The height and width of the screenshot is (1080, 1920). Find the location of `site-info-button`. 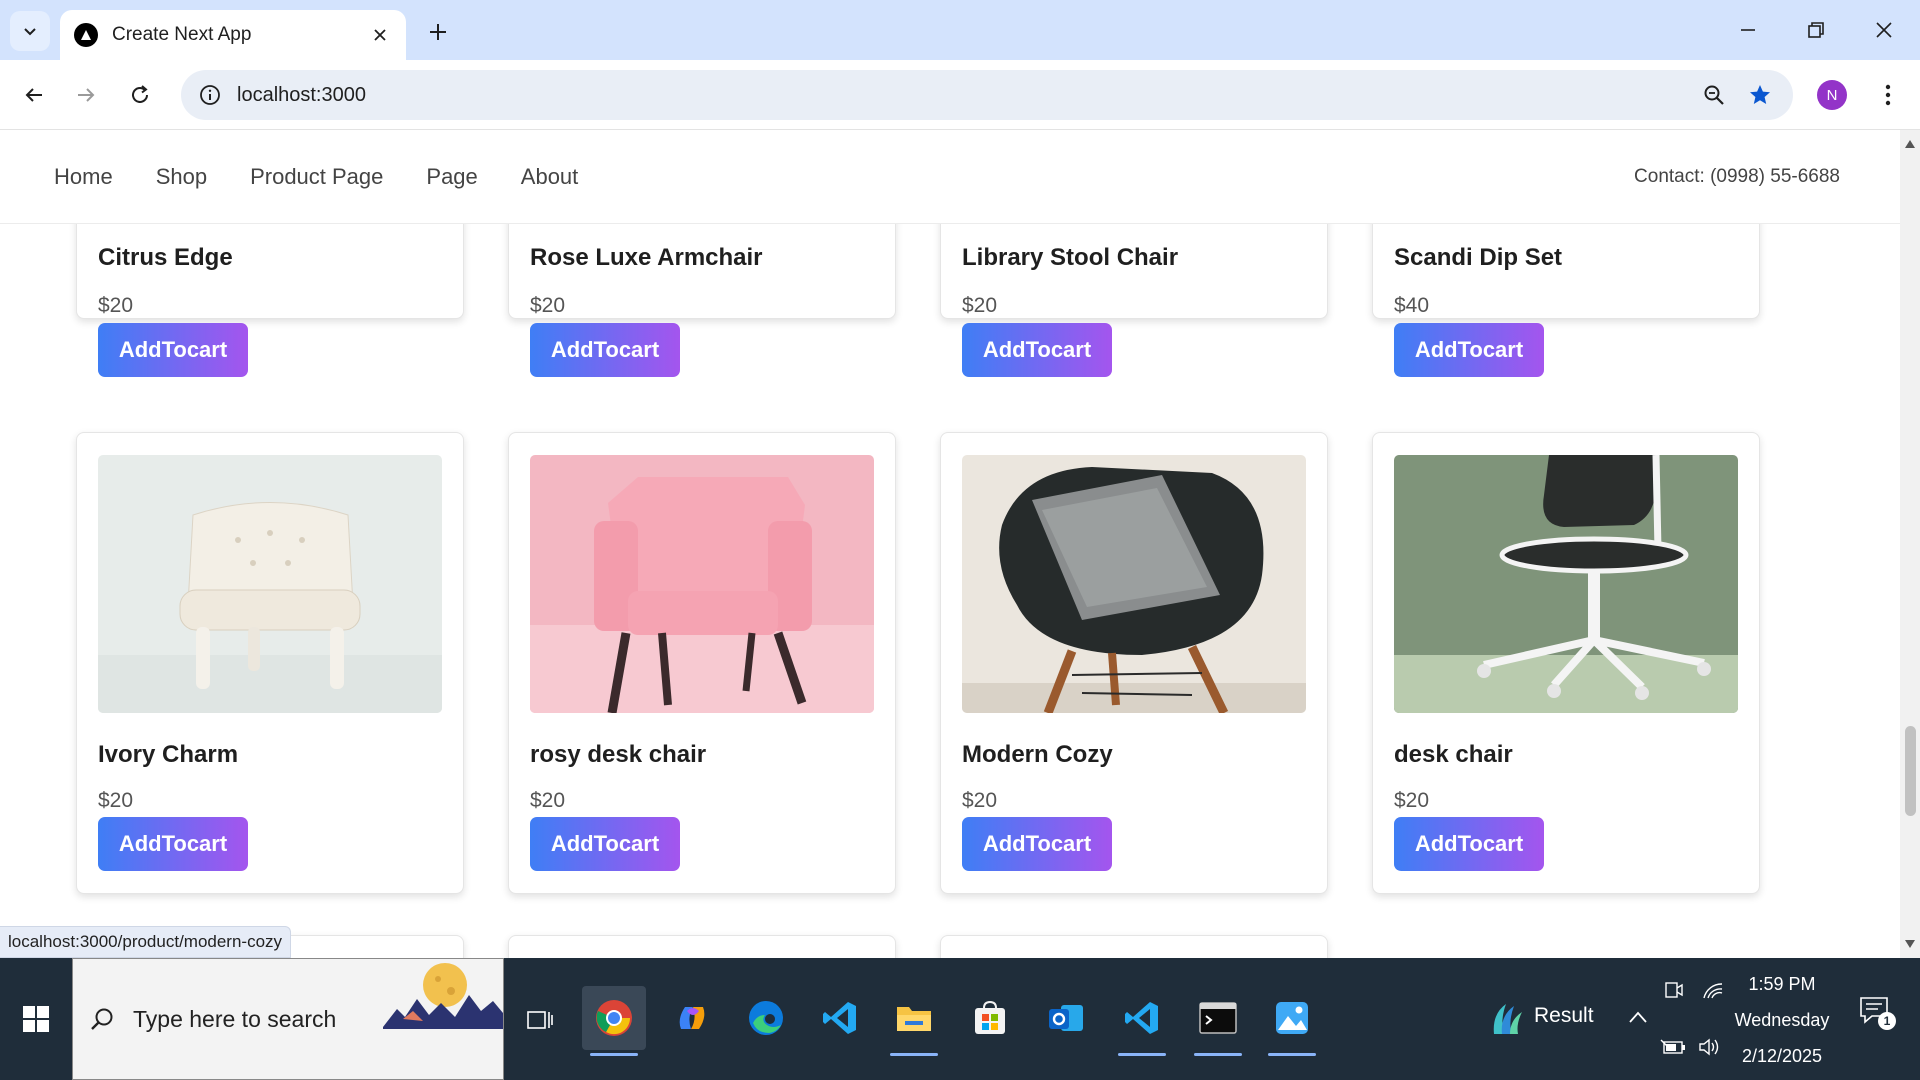

site-info-button is located at coordinates (210, 95).